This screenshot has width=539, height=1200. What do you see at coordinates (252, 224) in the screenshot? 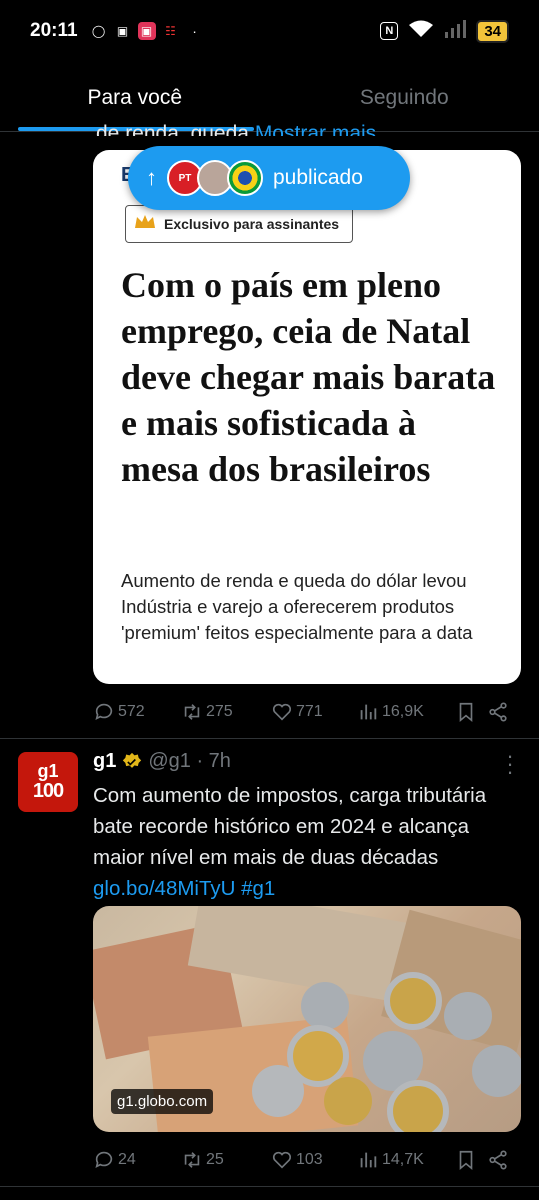
I see `exclusive-label: Exclusivo para assinantes` at bounding box center [252, 224].